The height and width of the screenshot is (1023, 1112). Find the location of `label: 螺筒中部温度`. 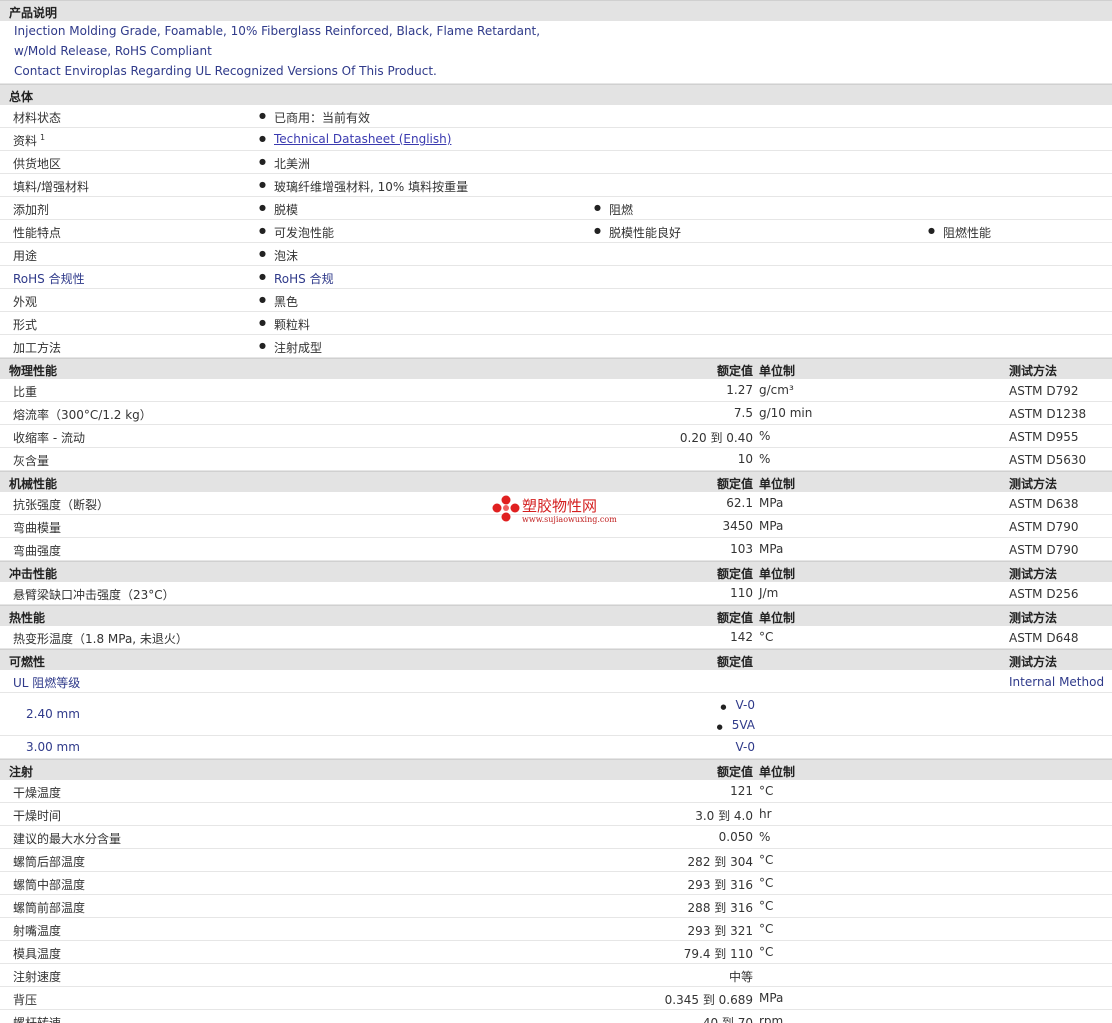

label: 螺筒中部温度 is located at coordinates (49, 885).